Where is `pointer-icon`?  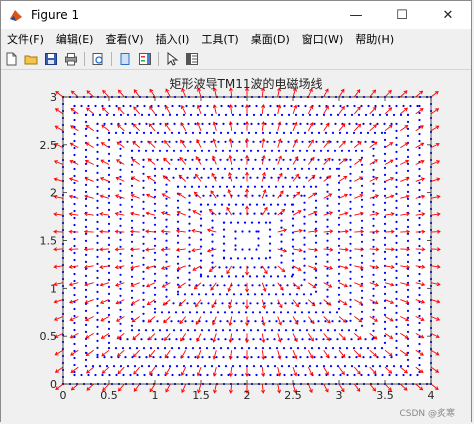 pointer-icon is located at coordinates (172, 59).